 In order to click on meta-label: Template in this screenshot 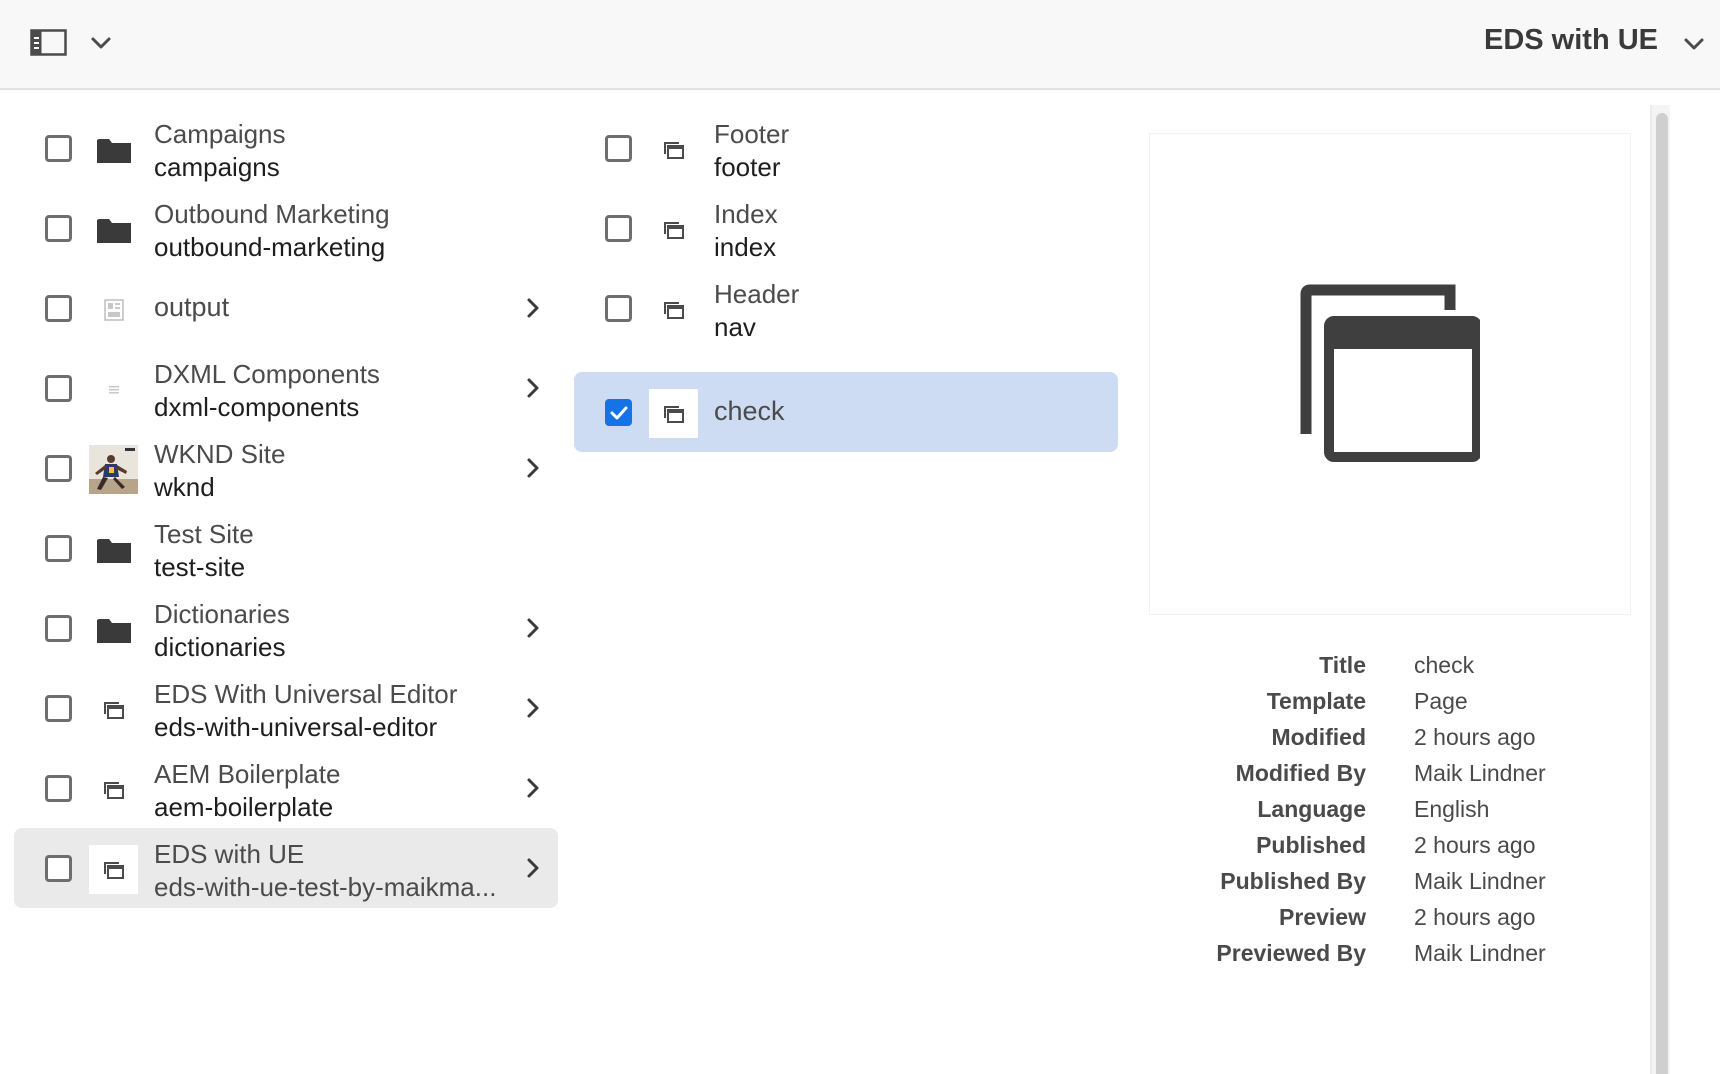, I will do `click(1316, 701)`.